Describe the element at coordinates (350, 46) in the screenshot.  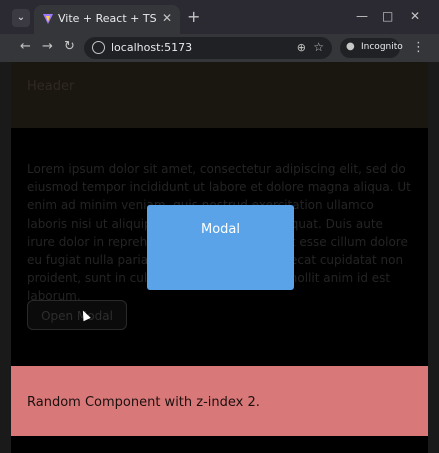
I see `incognito-icon: ●` at that location.